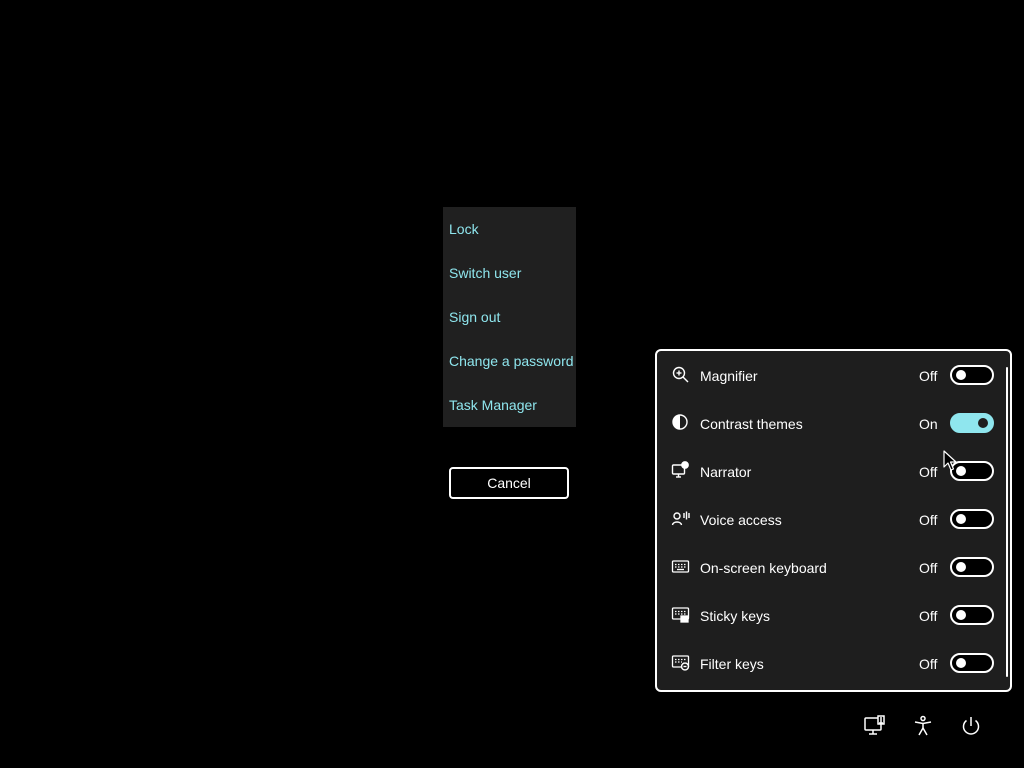  What do you see at coordinates (464, 229) in the screenshot?
I see `lock-option: Lock` at bounding box center [464, 229].